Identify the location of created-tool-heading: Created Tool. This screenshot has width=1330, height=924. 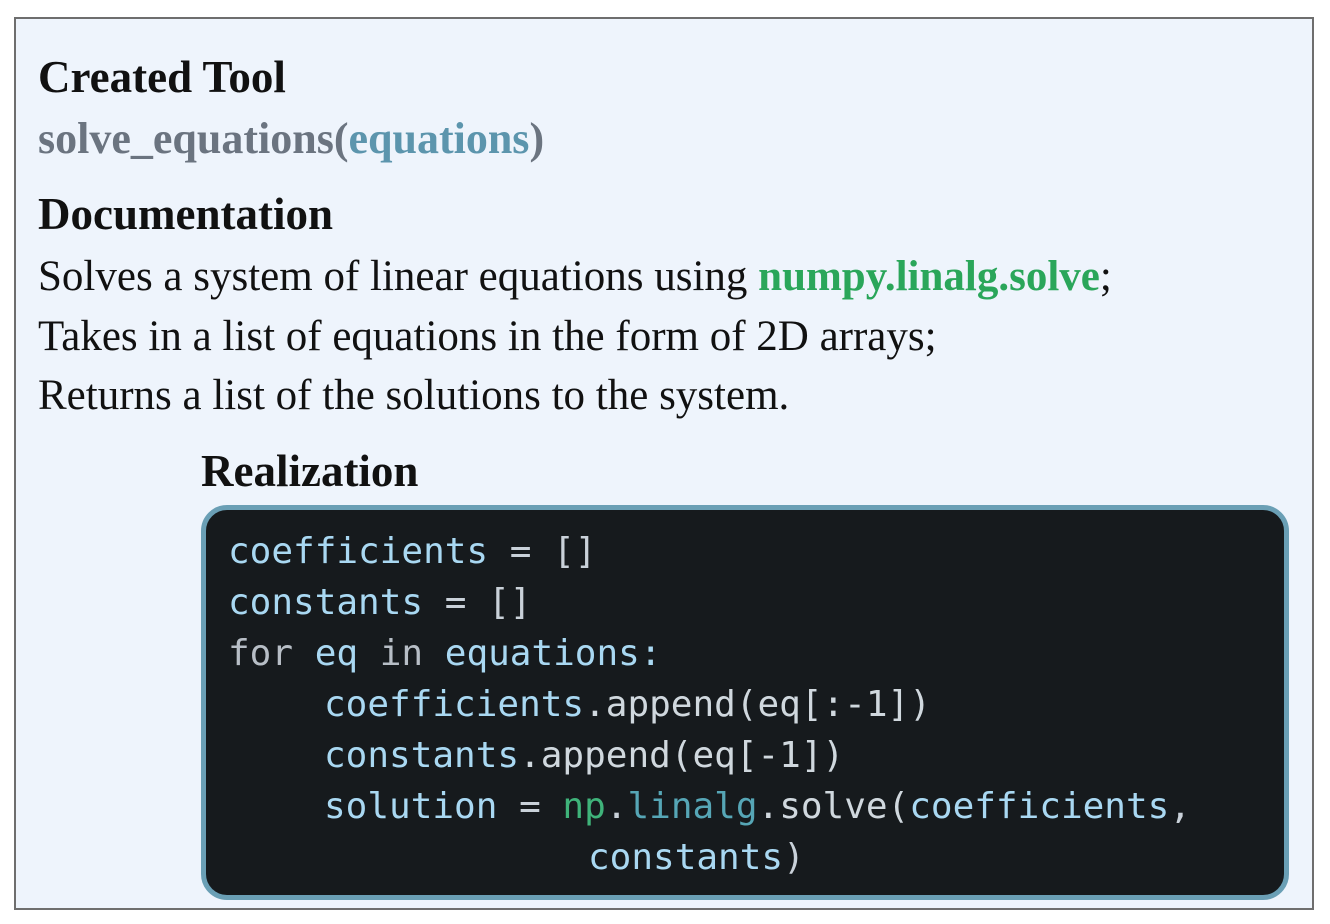
(162, 77).